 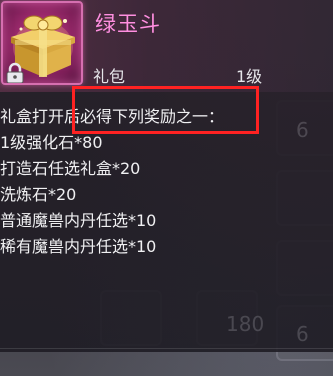 What do you see at coordinates (78, 220) in the screenshot?
I see `reward-line: 普通魔兽内丹任选*10` at bounding box center [78, 220].